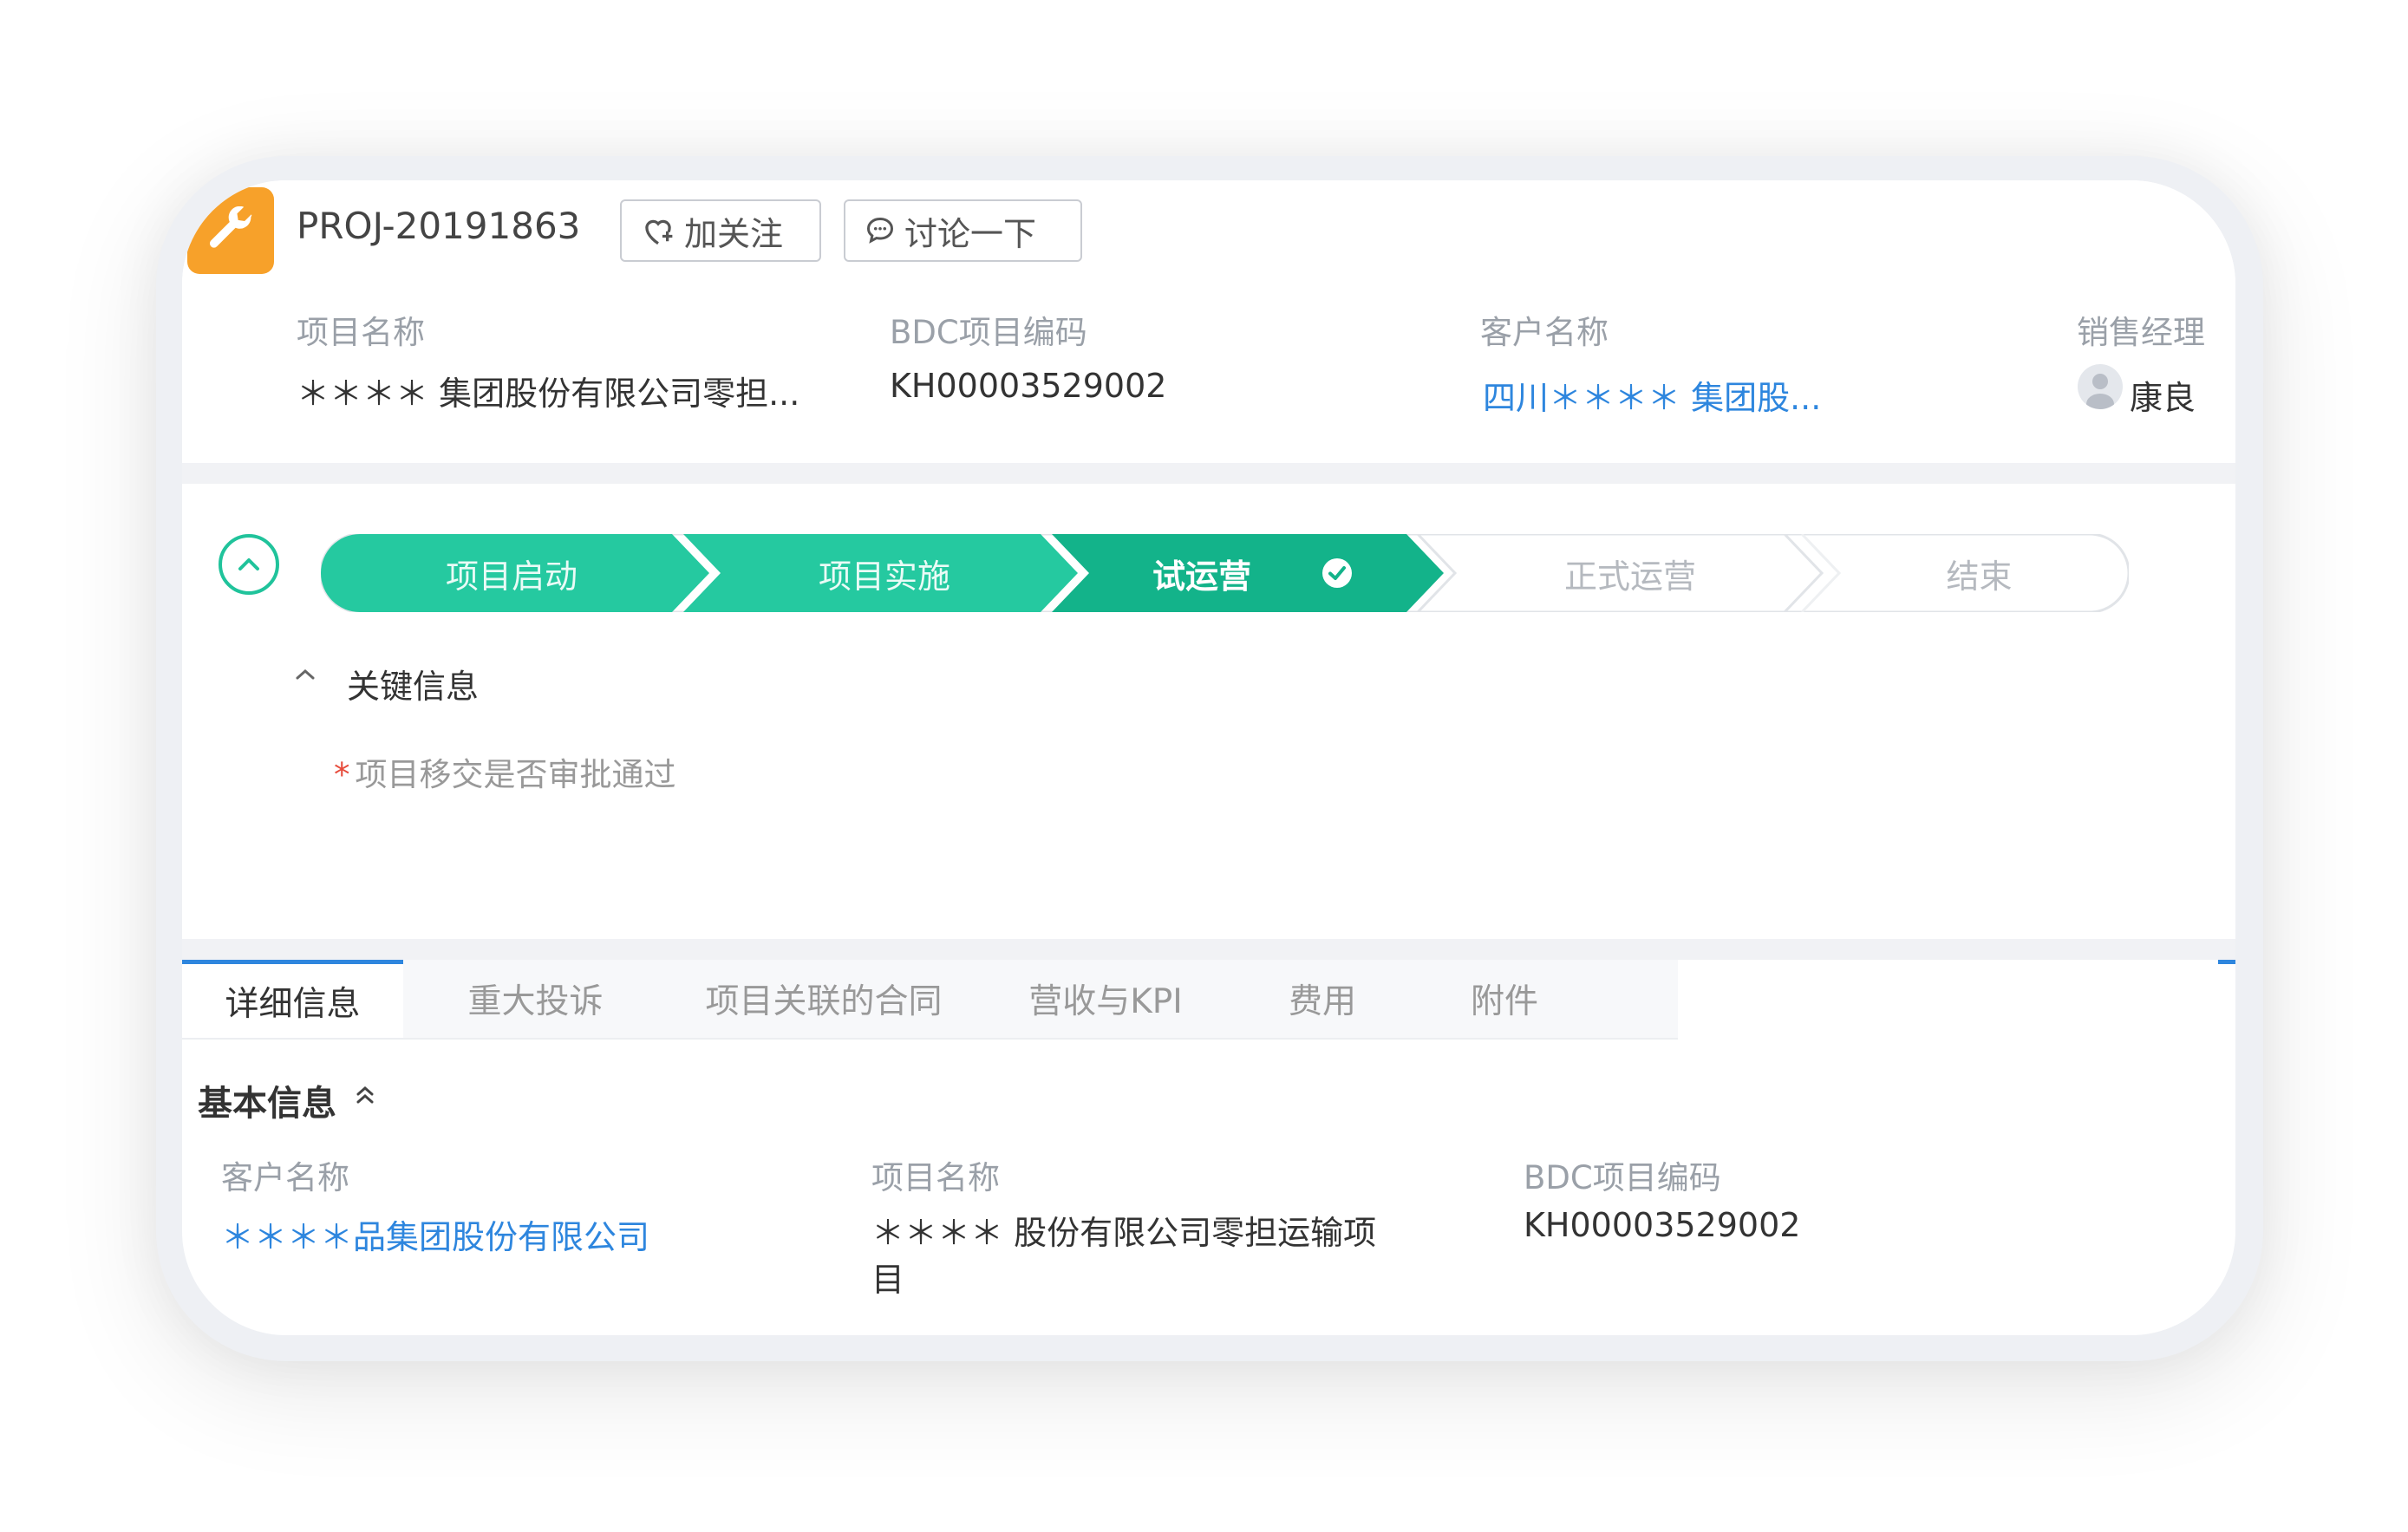 The height and width of the screenshot is (1532, 2408). I want to click on basic-bdc-code-label: BDC项目编码, so click(1623, 1177).